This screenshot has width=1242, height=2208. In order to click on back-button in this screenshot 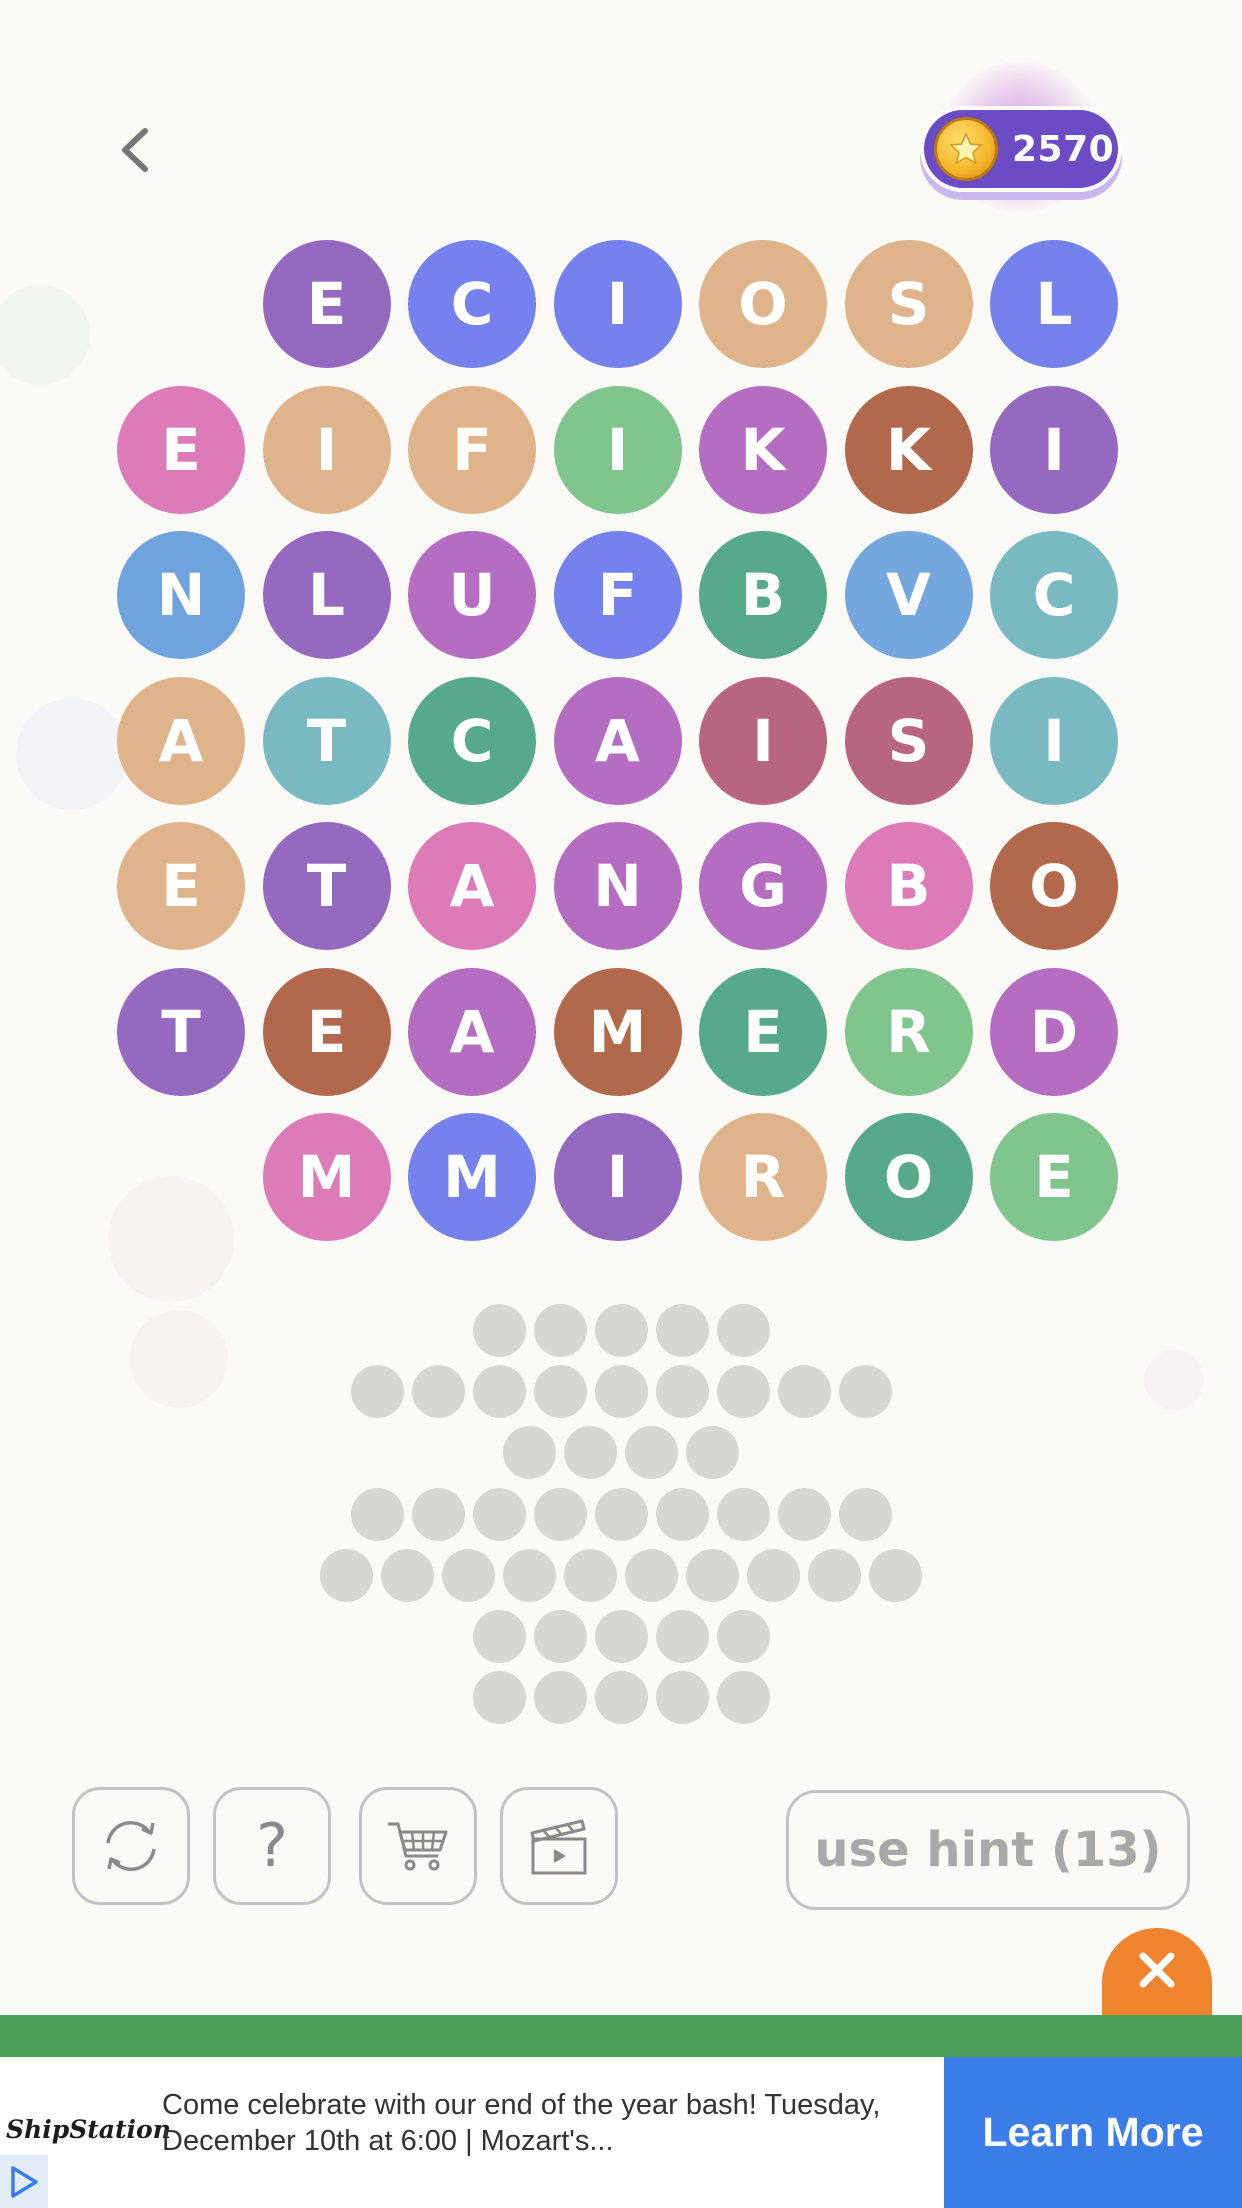, I will do `click(135, 150)`.